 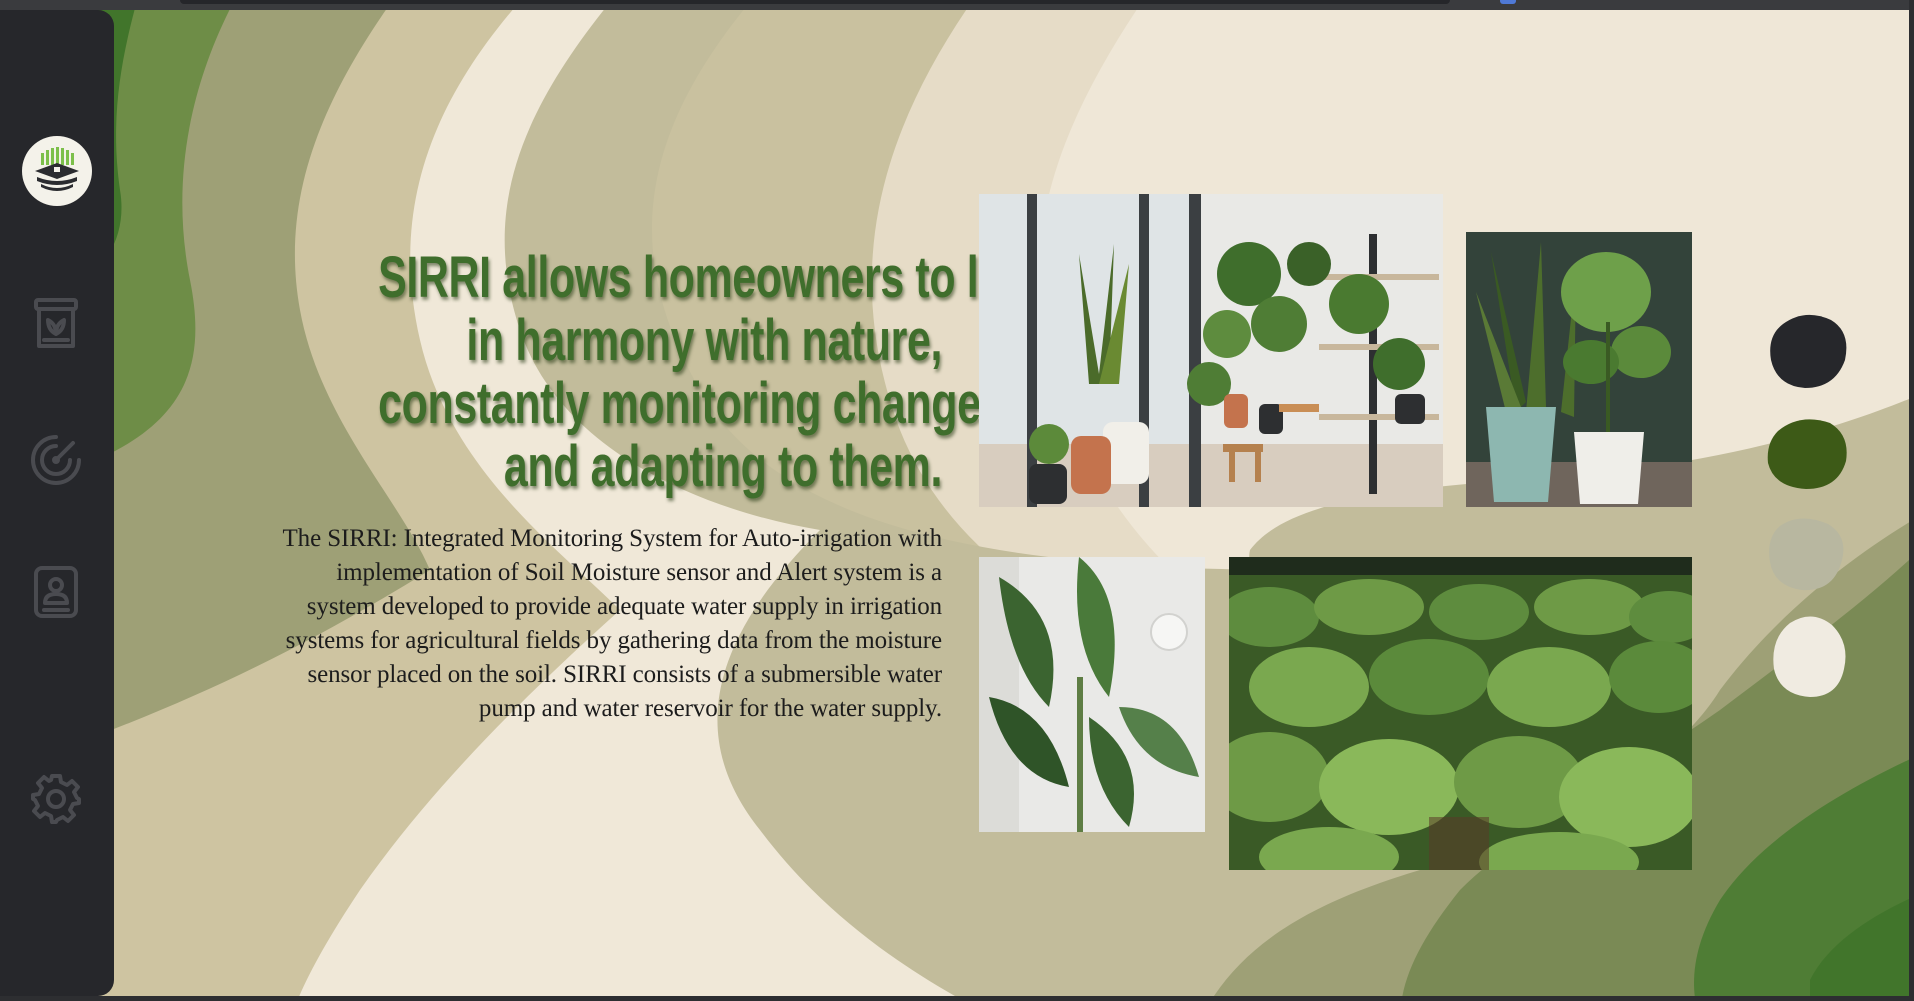 What do you see at coordinates (1808, 351) in the screenshot?
I see `palette-swatch-charcoal` at bounding box center [1808, 351].